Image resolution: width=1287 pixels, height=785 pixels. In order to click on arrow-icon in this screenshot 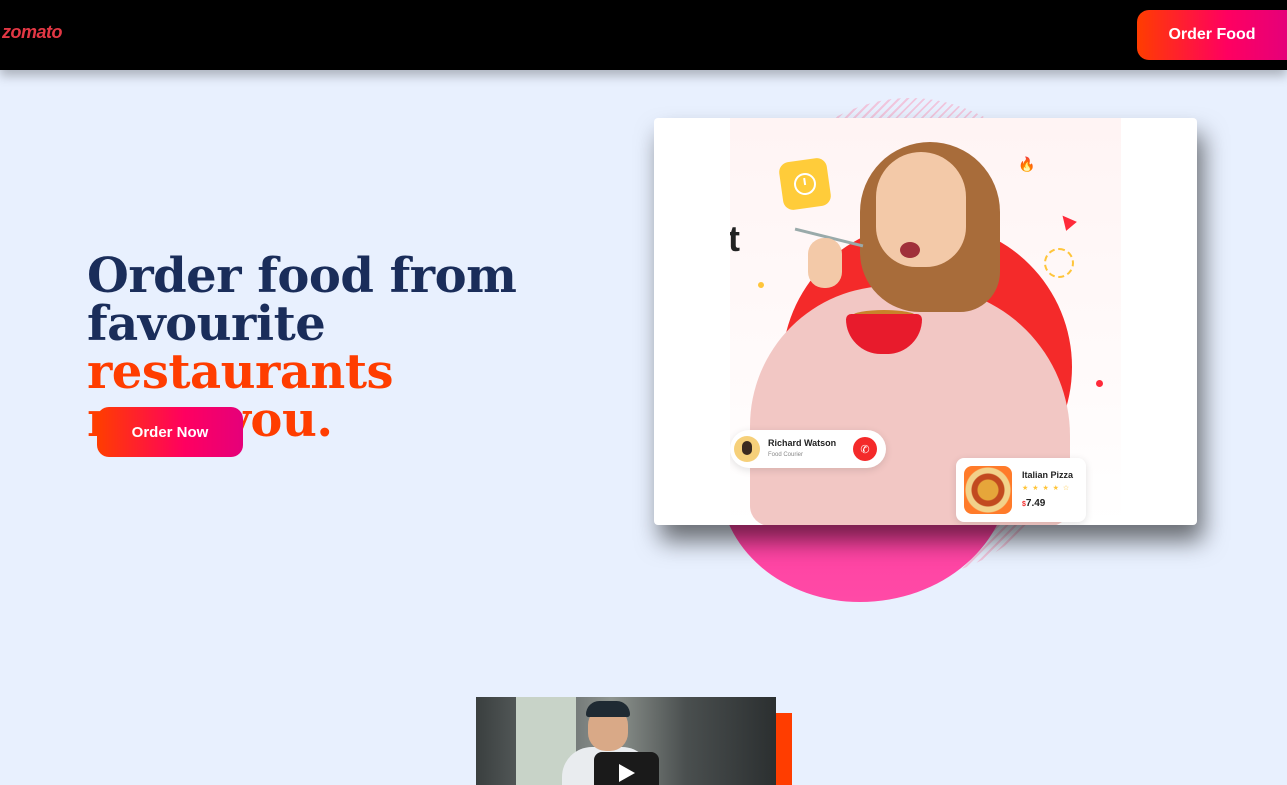, I will do `click(1067, 221)`.